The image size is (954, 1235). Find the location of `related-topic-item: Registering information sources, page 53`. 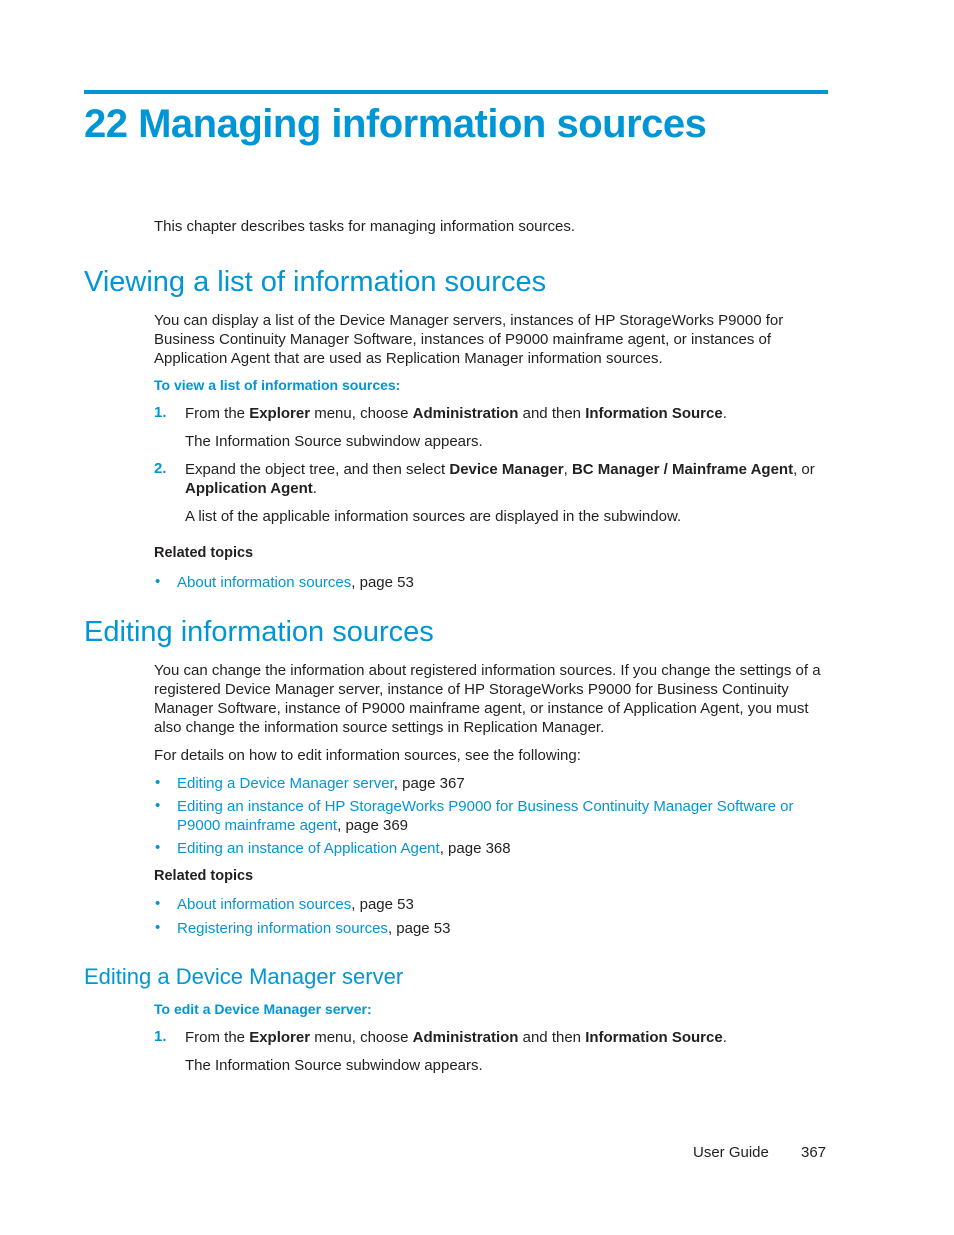

related-topic-item: Registering information sources, page 53 is located at coordinates (314, 928).